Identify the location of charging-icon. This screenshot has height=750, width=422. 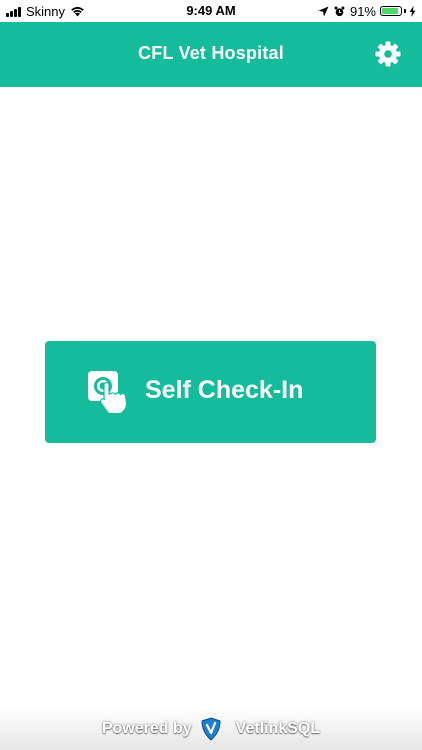
(412, 11).